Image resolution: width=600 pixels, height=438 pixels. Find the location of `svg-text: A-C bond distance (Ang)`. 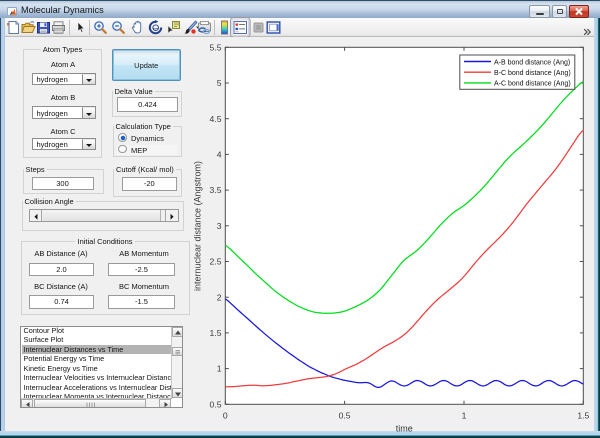

svg-text: A-C bond distance (Ang) is located at coordinates (532, 84).